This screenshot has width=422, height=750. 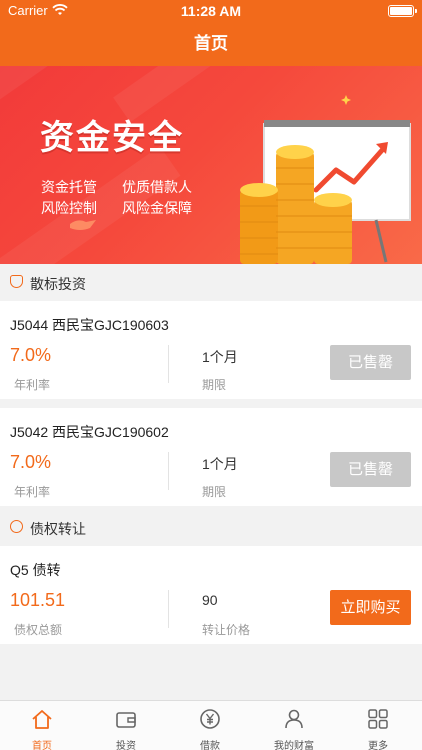 I want to click on tab-label: 更多, so click(x=378, y=745).